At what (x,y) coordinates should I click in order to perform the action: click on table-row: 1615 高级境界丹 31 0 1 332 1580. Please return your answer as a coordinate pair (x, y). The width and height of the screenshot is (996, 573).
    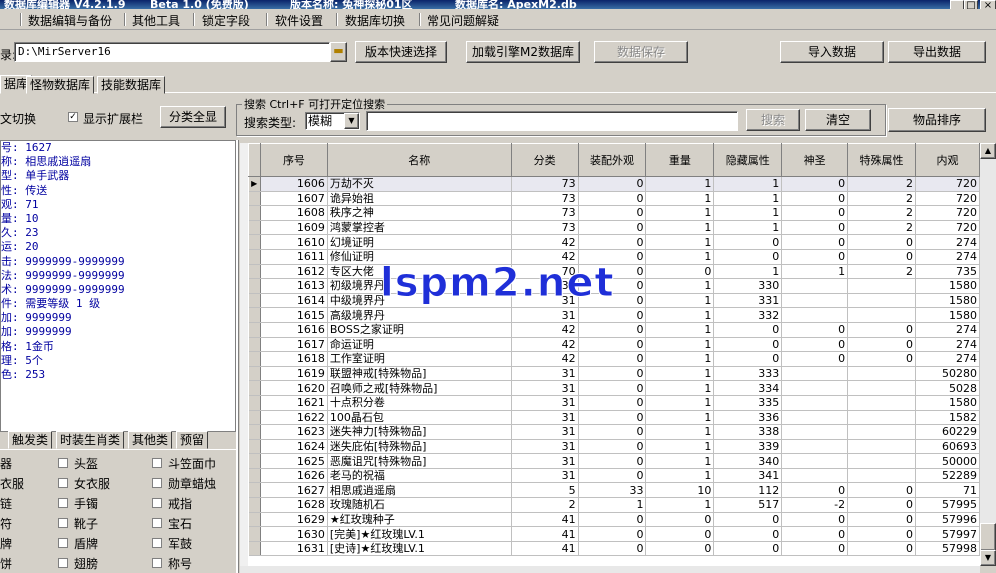
    Looking at the image, I should click on (614, 315).